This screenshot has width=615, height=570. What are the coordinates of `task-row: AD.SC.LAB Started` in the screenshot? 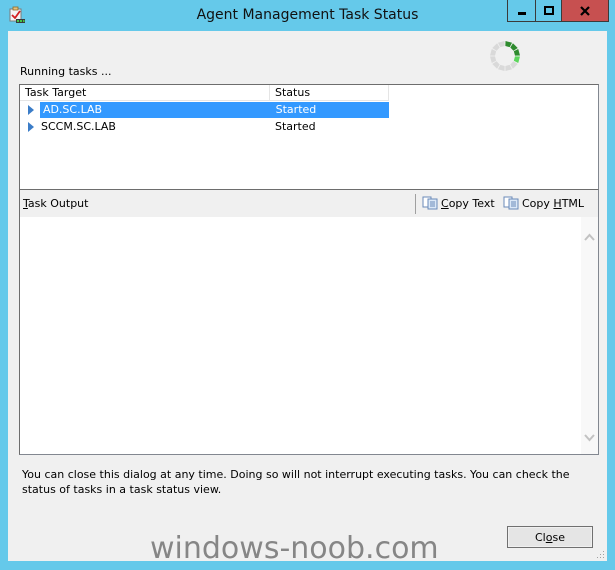 It's located at (204, 110).